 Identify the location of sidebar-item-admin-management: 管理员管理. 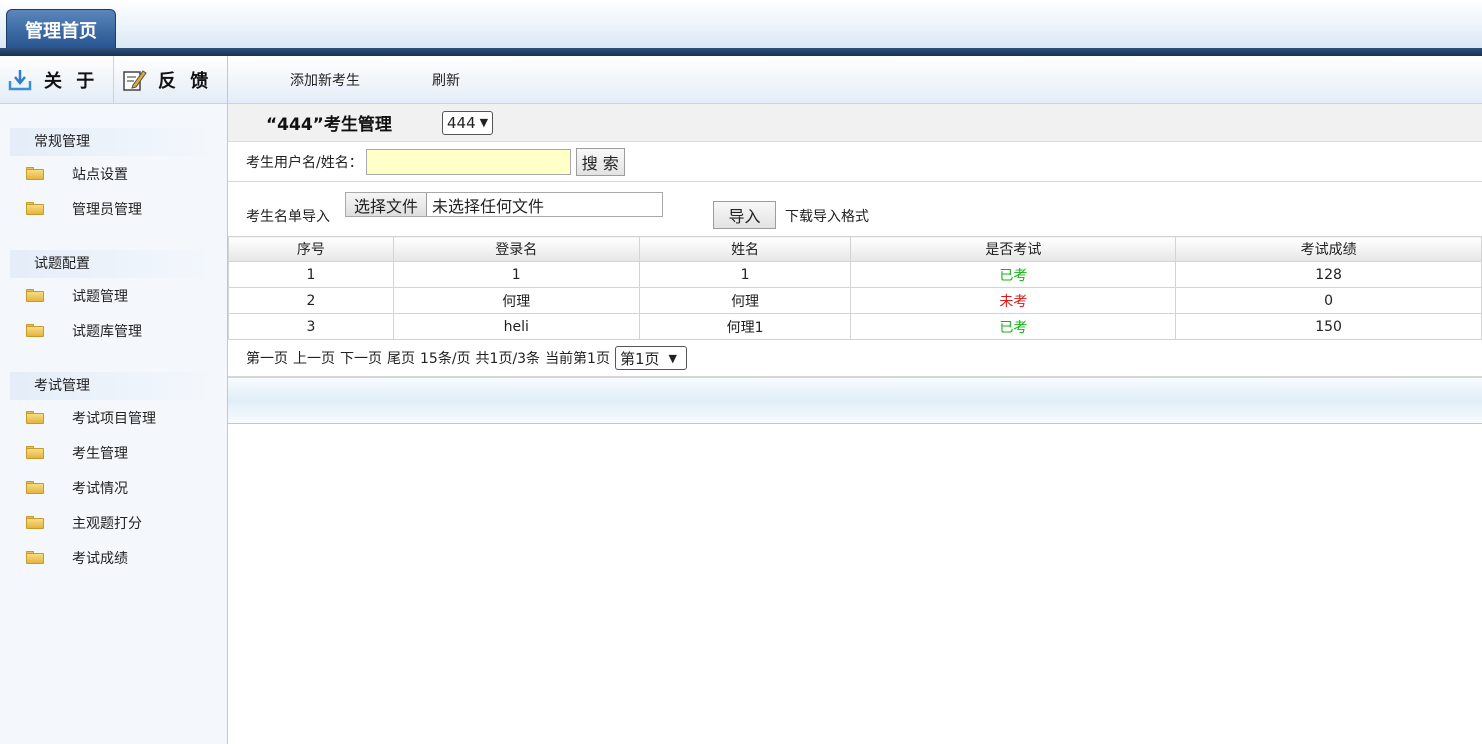
(113, 208).